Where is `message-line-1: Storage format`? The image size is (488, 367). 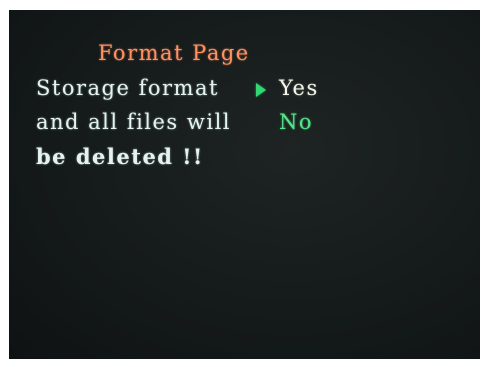 message-line-1: Storage format is located at coordinates (127, 88).